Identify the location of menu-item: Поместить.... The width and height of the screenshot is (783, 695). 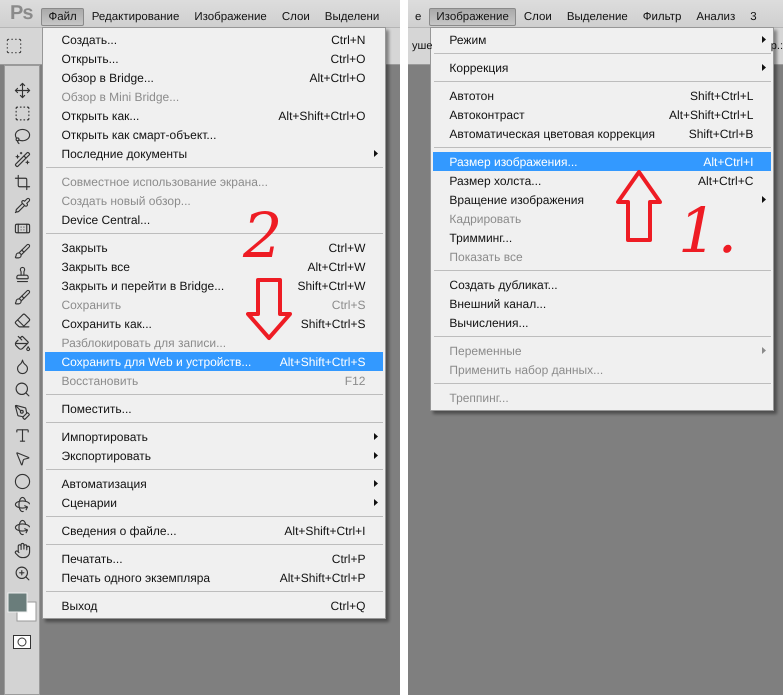
(214, 408).